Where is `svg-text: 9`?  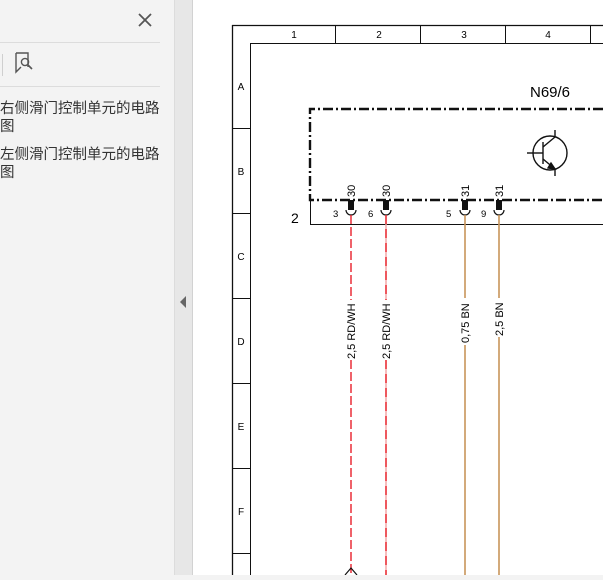 svg-text: 9 is located at coordinates (483, 214).